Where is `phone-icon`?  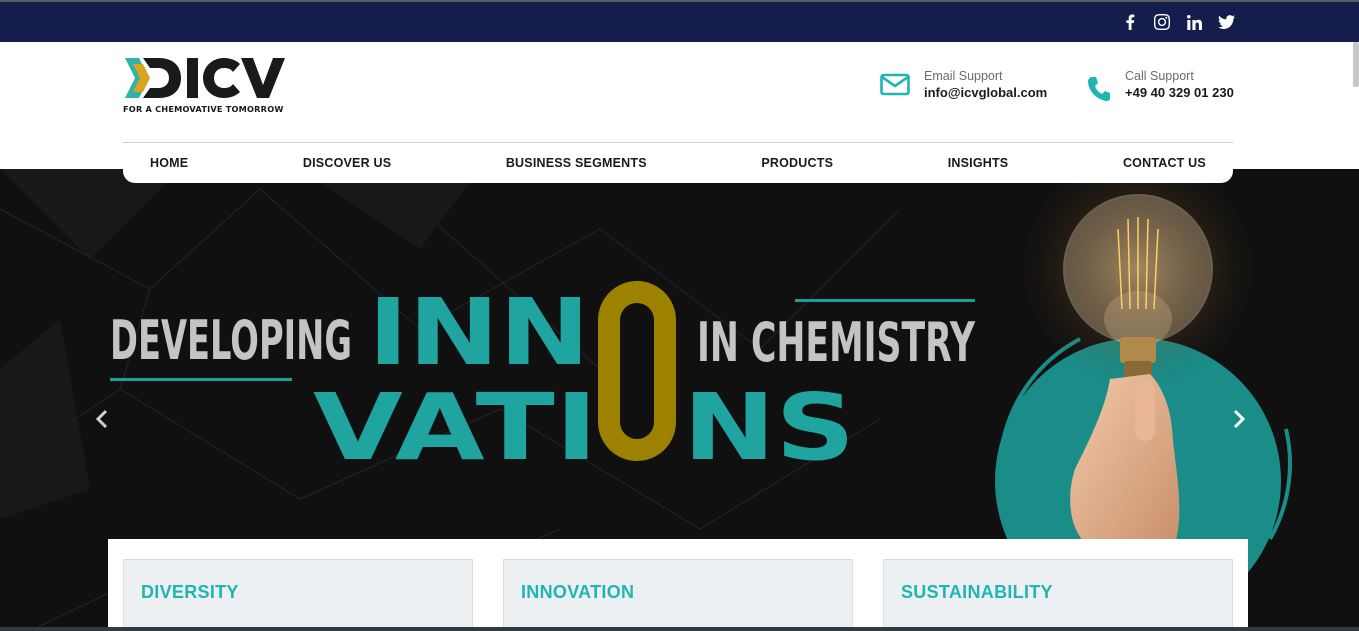
phone-icon is located at coordinates (1099, 89).